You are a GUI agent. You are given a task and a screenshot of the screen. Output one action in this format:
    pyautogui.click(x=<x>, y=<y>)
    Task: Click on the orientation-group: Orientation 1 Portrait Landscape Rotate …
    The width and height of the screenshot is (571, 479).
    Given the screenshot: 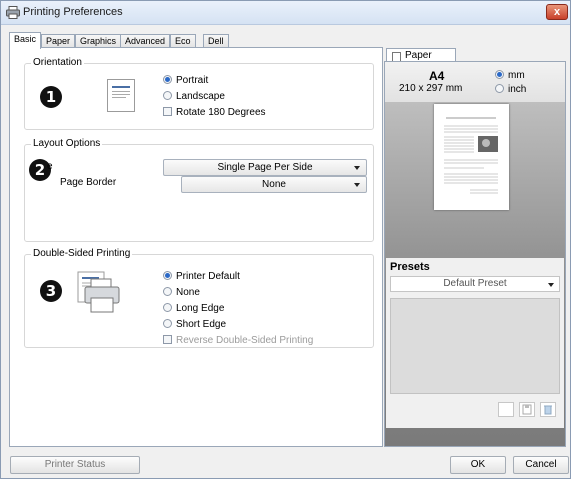 What is the action you would take?
    pyautogui.click(x=199, y=93)
    